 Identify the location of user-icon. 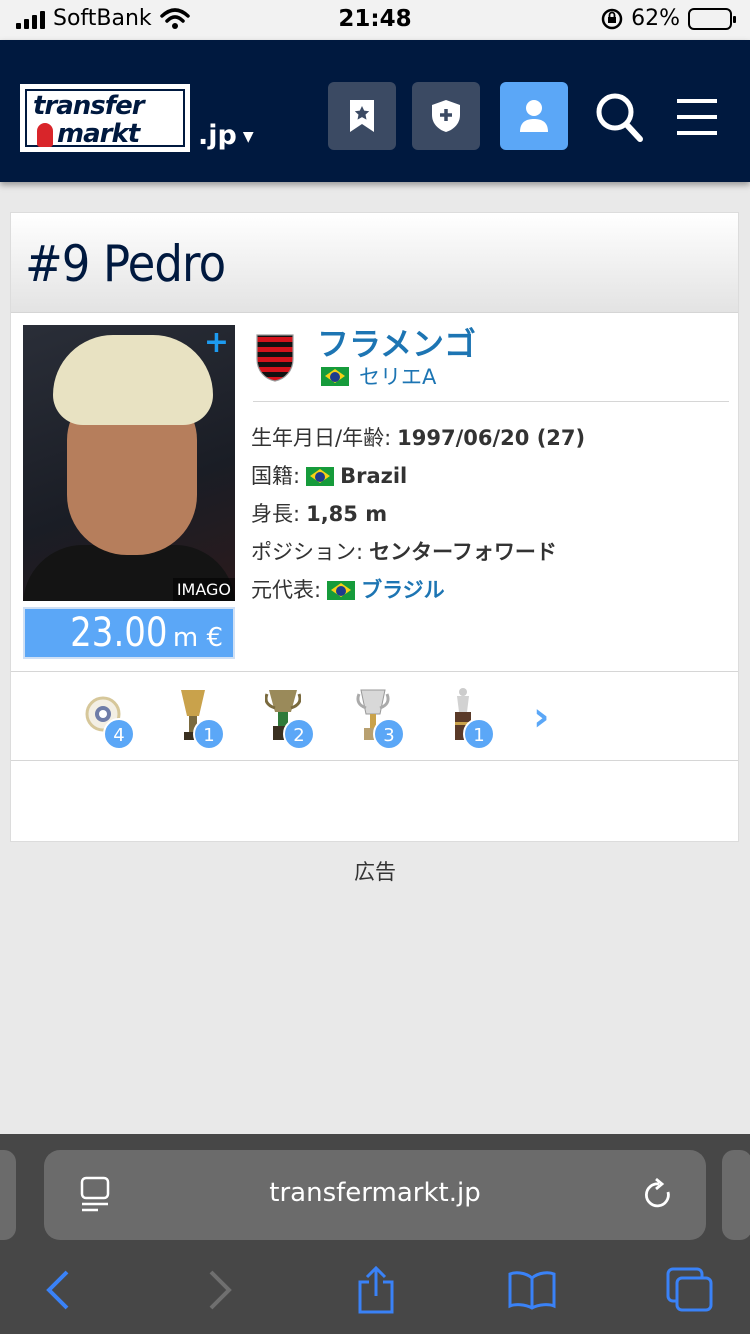
(534, 116).